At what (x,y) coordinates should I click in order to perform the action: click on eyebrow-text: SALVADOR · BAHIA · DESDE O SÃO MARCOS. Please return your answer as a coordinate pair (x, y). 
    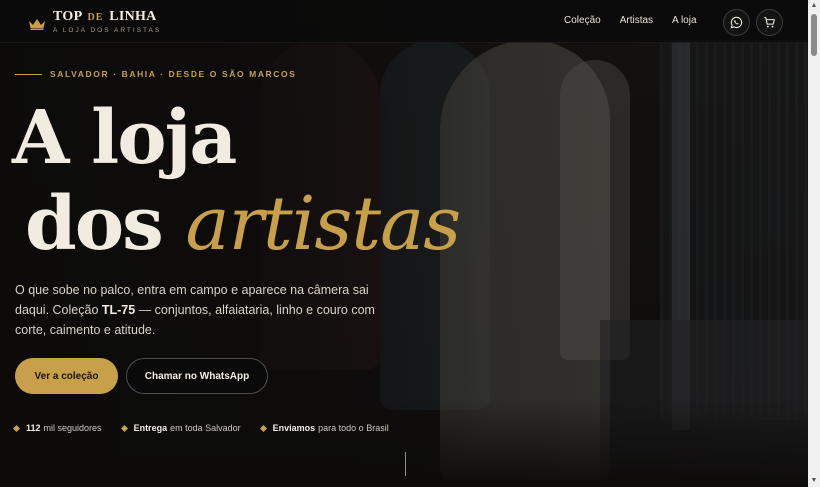
    Looking at the image, I should click on (173, 74).